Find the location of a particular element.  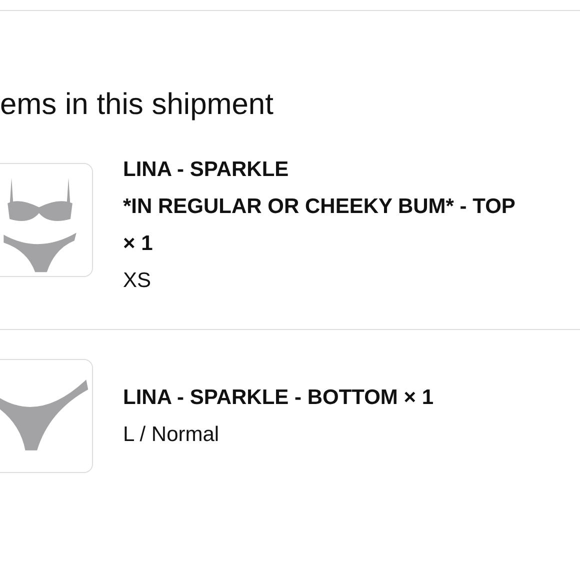

product-name: LINA - SPARKLE is located at coordinates (206, 170).